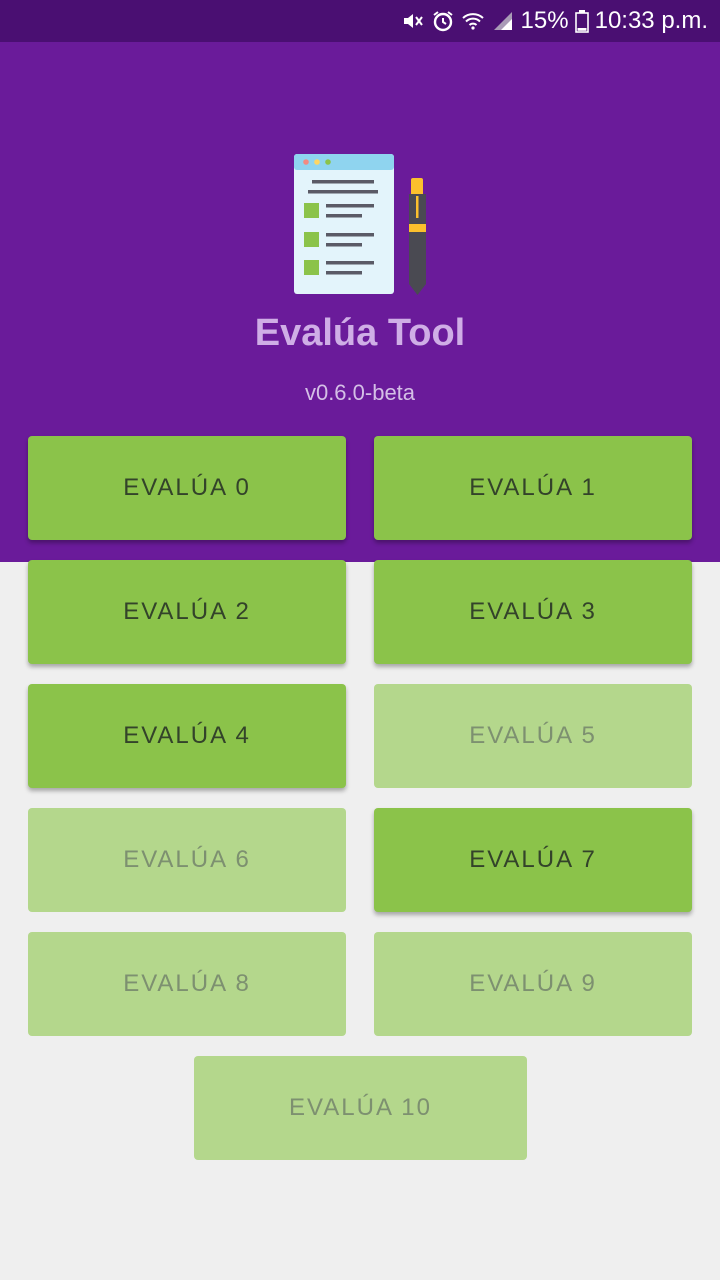  What do you see at coordinates (443, 21) in the screenshot?
I see `alarm-icon` at bounding box center [443, 21].